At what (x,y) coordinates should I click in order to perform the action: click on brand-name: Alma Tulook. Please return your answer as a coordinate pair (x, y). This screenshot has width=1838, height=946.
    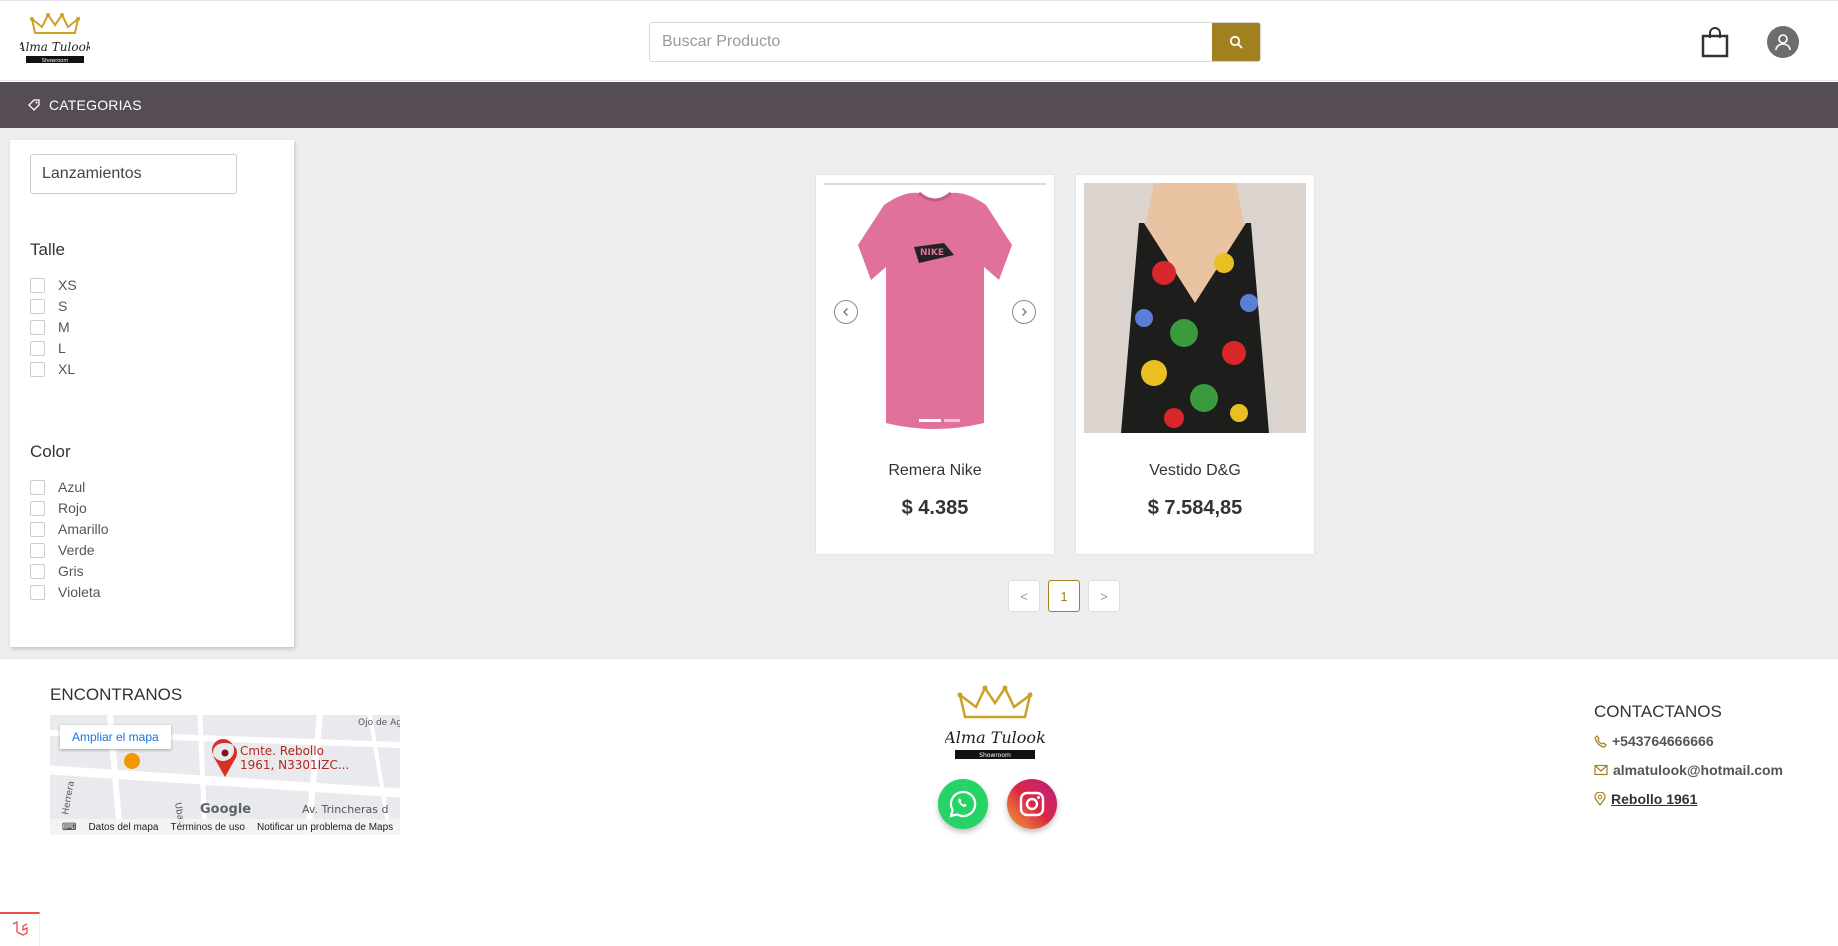
    Looking at the image, I should click on (55, 47).